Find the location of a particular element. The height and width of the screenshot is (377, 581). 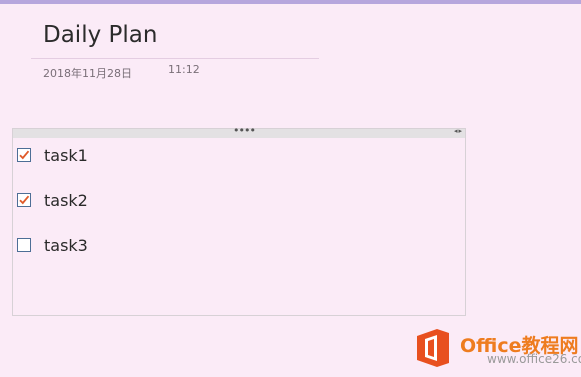

page-title: Daily Plan is located at coordinates (100, 35).